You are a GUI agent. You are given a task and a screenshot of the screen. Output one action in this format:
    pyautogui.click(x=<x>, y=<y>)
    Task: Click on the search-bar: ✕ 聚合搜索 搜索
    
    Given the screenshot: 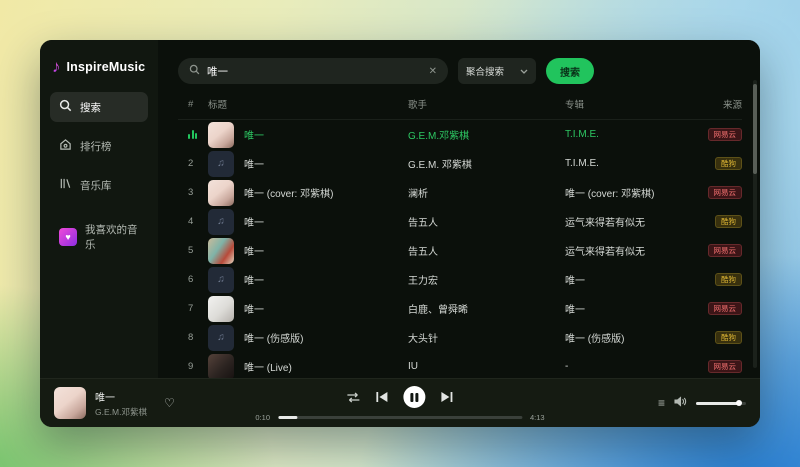 What is the action you would take?
    pyautogui.click(x=460, y=71)
    